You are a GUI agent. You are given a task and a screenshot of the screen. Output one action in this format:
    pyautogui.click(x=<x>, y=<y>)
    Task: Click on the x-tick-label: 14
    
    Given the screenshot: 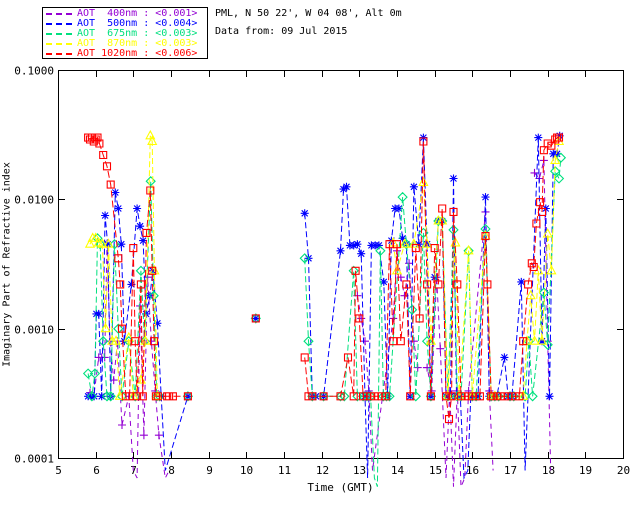 What is the action you would take?
    pyautogui.click(x=398, y=470)
    